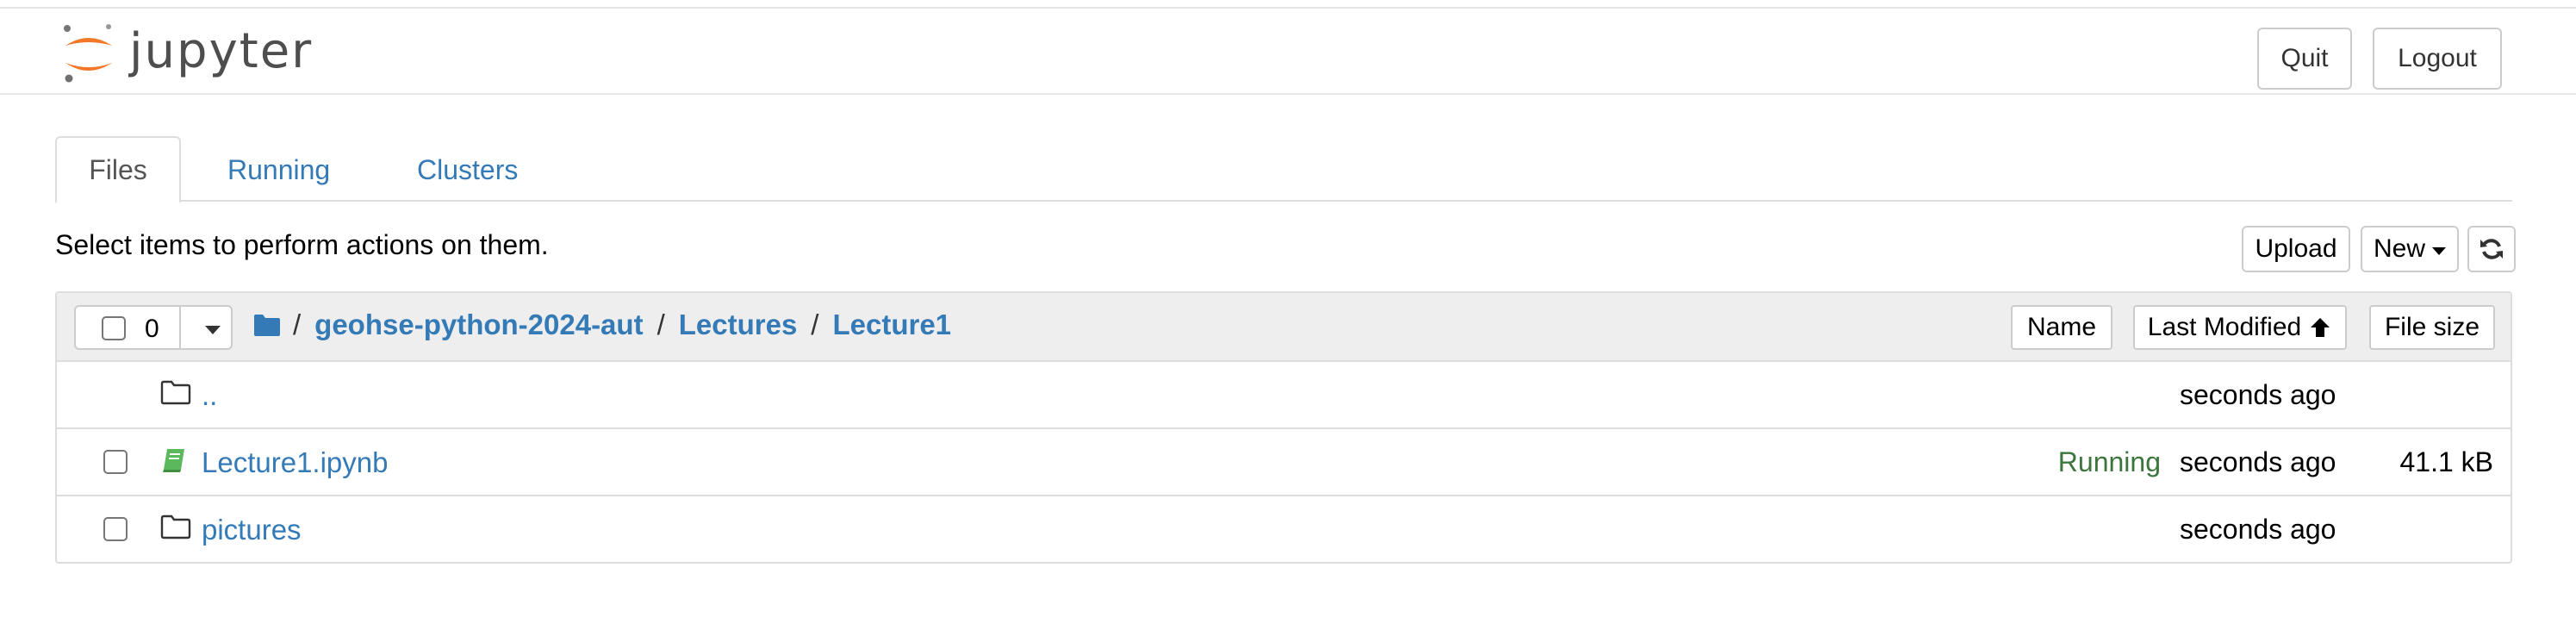 The image size is (2576, 636). I want to click on sort-by-modified-button: Last Modified, so click(2240, 328).